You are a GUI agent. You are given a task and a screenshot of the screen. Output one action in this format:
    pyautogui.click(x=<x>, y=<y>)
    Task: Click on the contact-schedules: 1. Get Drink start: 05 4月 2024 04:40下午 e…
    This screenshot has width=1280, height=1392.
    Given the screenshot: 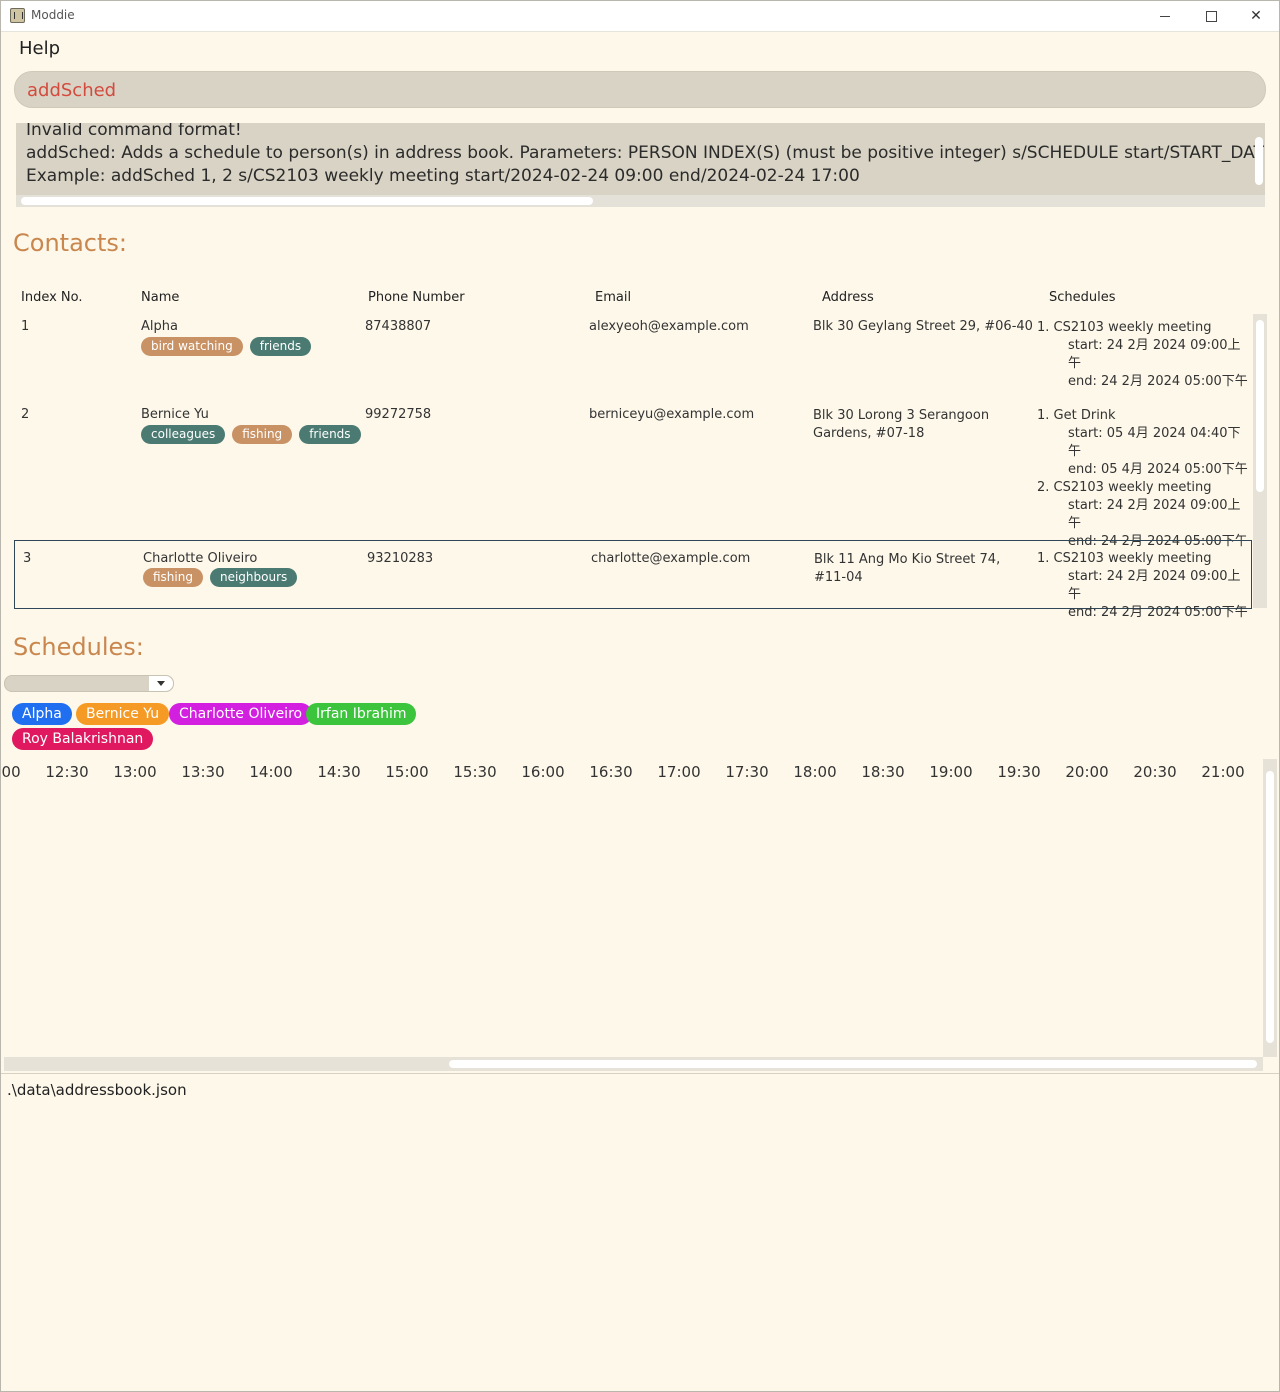 What is the action you would take?
    pyautogui.click(x=1144, y=479)
    